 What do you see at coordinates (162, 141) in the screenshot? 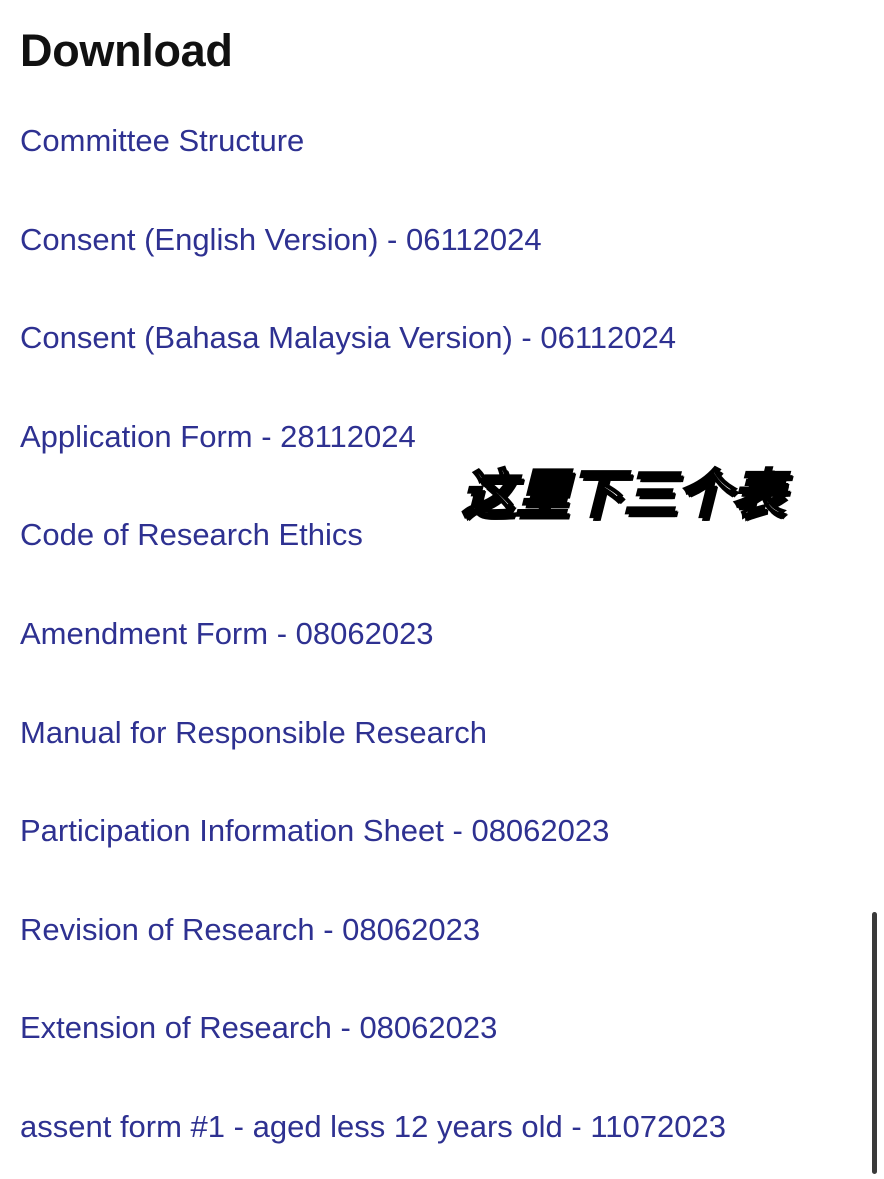
I see `download-link-committee-structure: Committee Structure` at bounding box center [162, 141].